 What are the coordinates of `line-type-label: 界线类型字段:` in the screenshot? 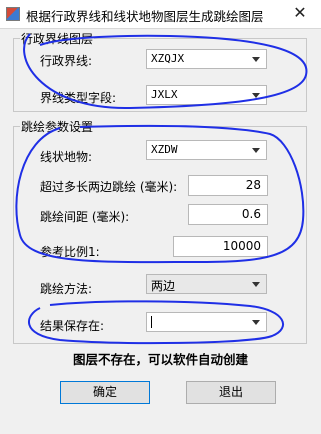 It's located at (78, 98).